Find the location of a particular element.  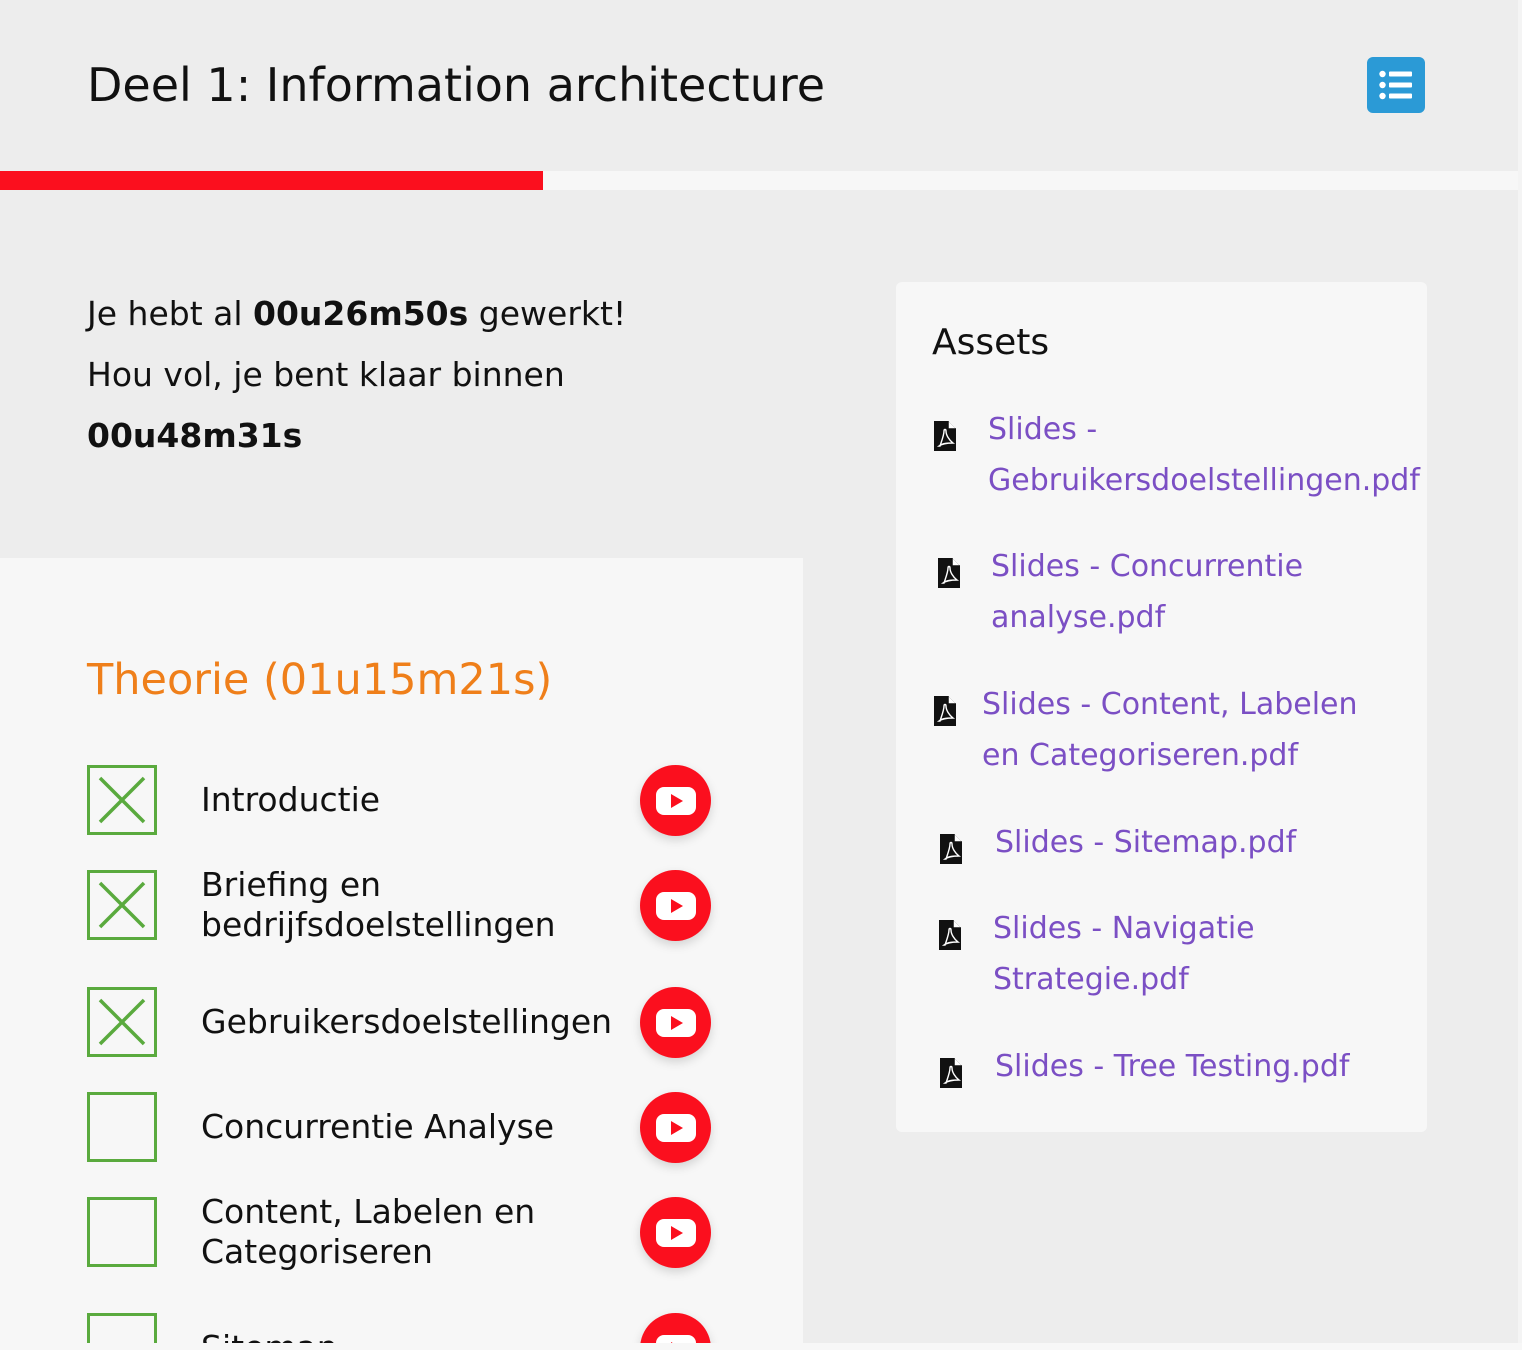

asset-link: Slides - Sitemap.pdf is located at coordinates (1205, 842).